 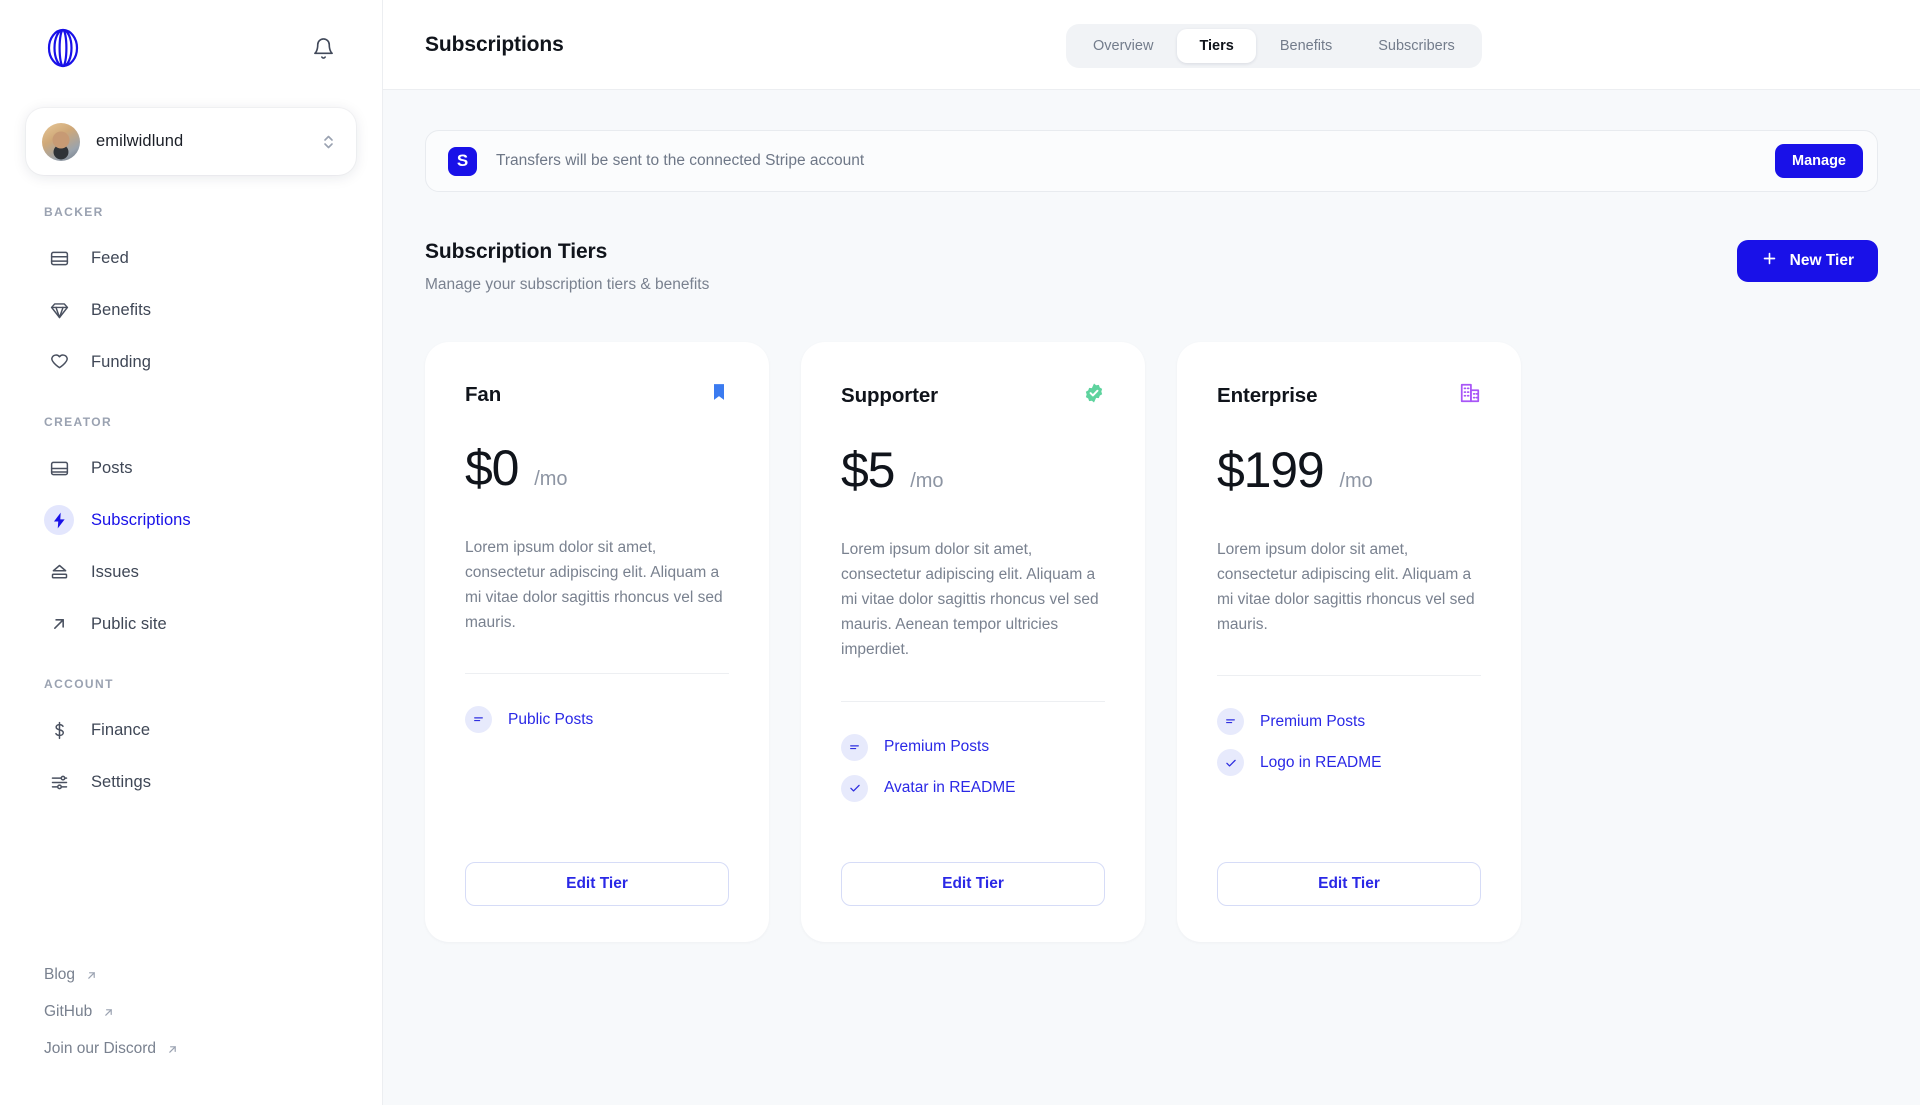 I want to click on building-icon, so click(x=1470, y=395).